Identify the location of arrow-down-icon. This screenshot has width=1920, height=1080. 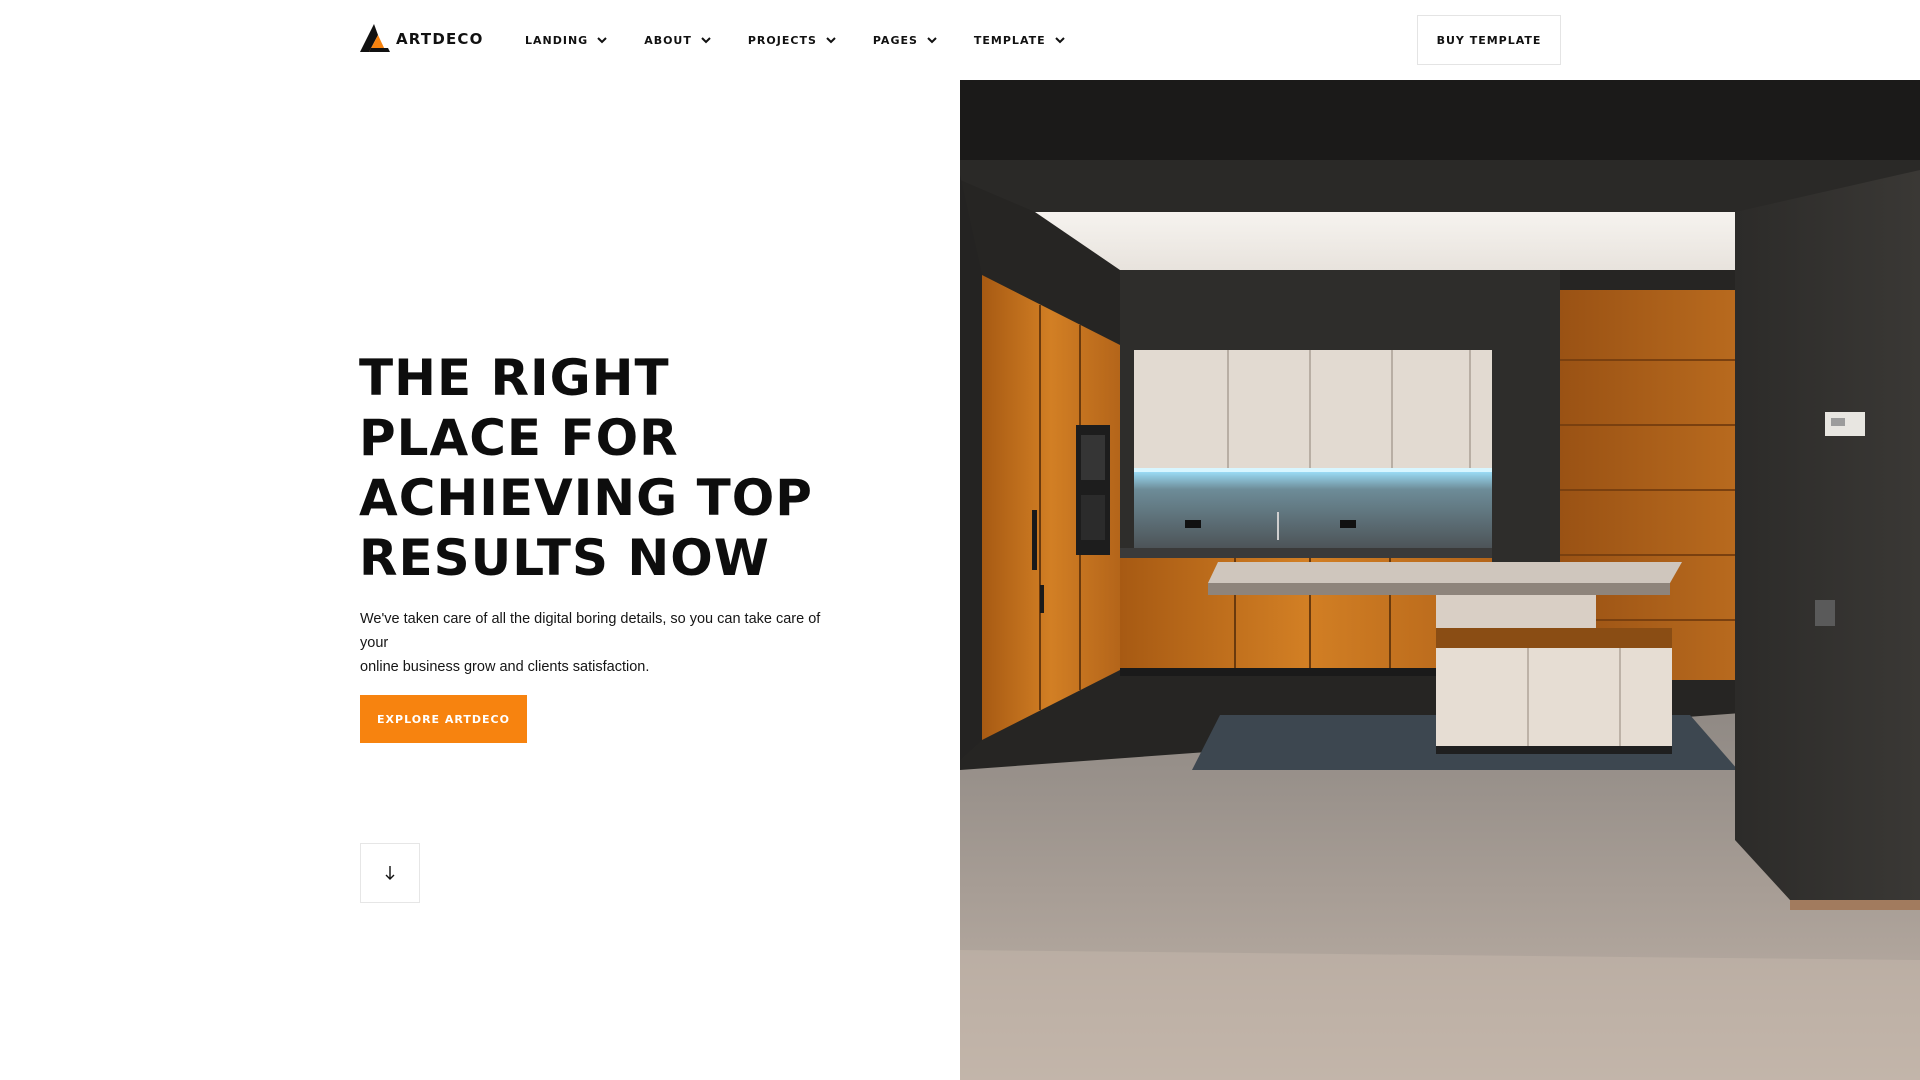
(390, 873).